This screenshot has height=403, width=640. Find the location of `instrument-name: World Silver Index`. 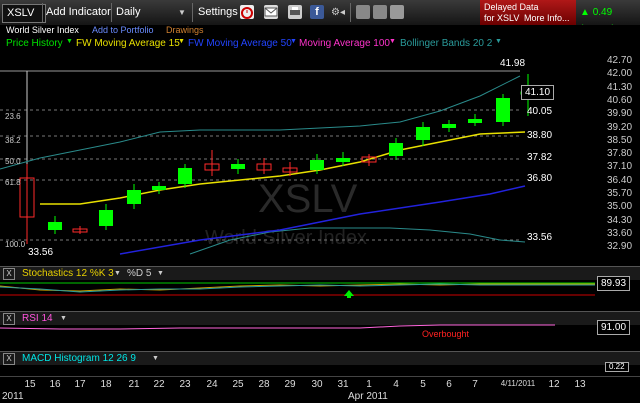

instrument-name: World Silver Index is located at coordinates (42, 30).